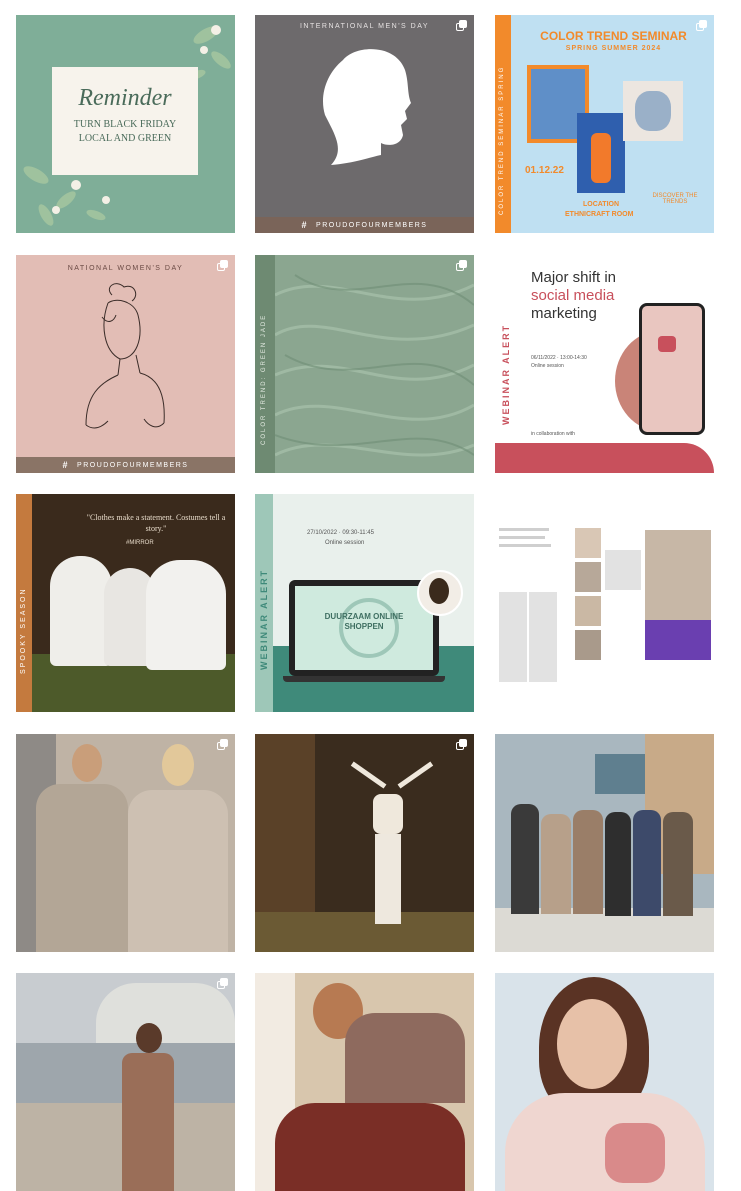 This screenshot has height=1191, width=741. What do you see at coordinates (364, 932) in the screenshot?
I see `ground` at bounding box center [364, 932].